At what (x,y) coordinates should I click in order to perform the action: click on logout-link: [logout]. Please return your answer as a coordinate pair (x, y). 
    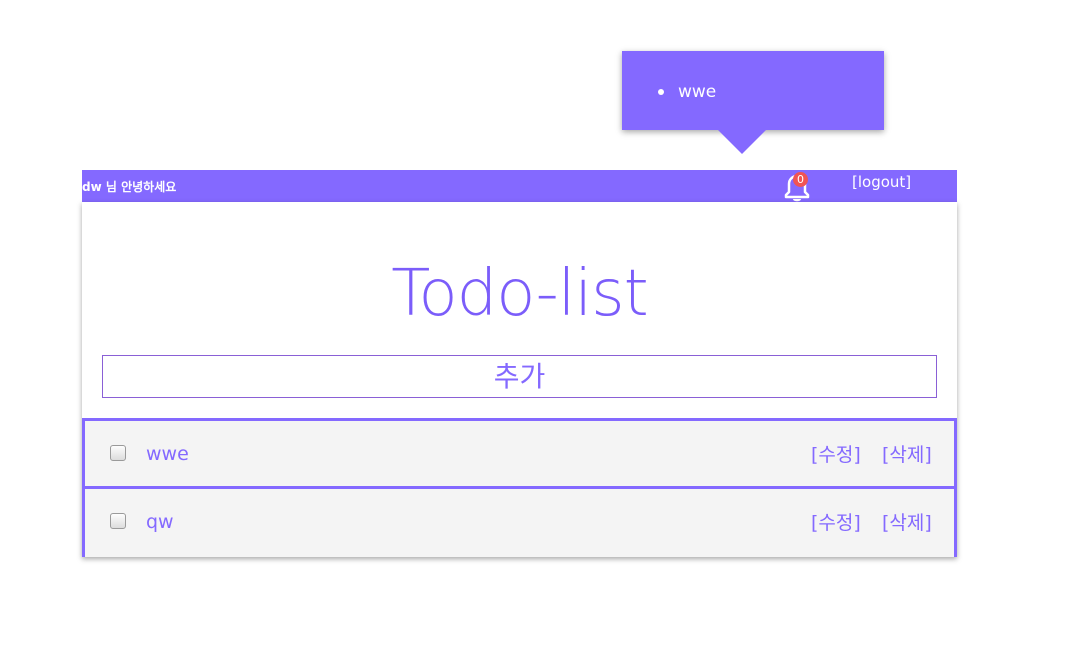
    Looking at the image, I should click on (881, 182).